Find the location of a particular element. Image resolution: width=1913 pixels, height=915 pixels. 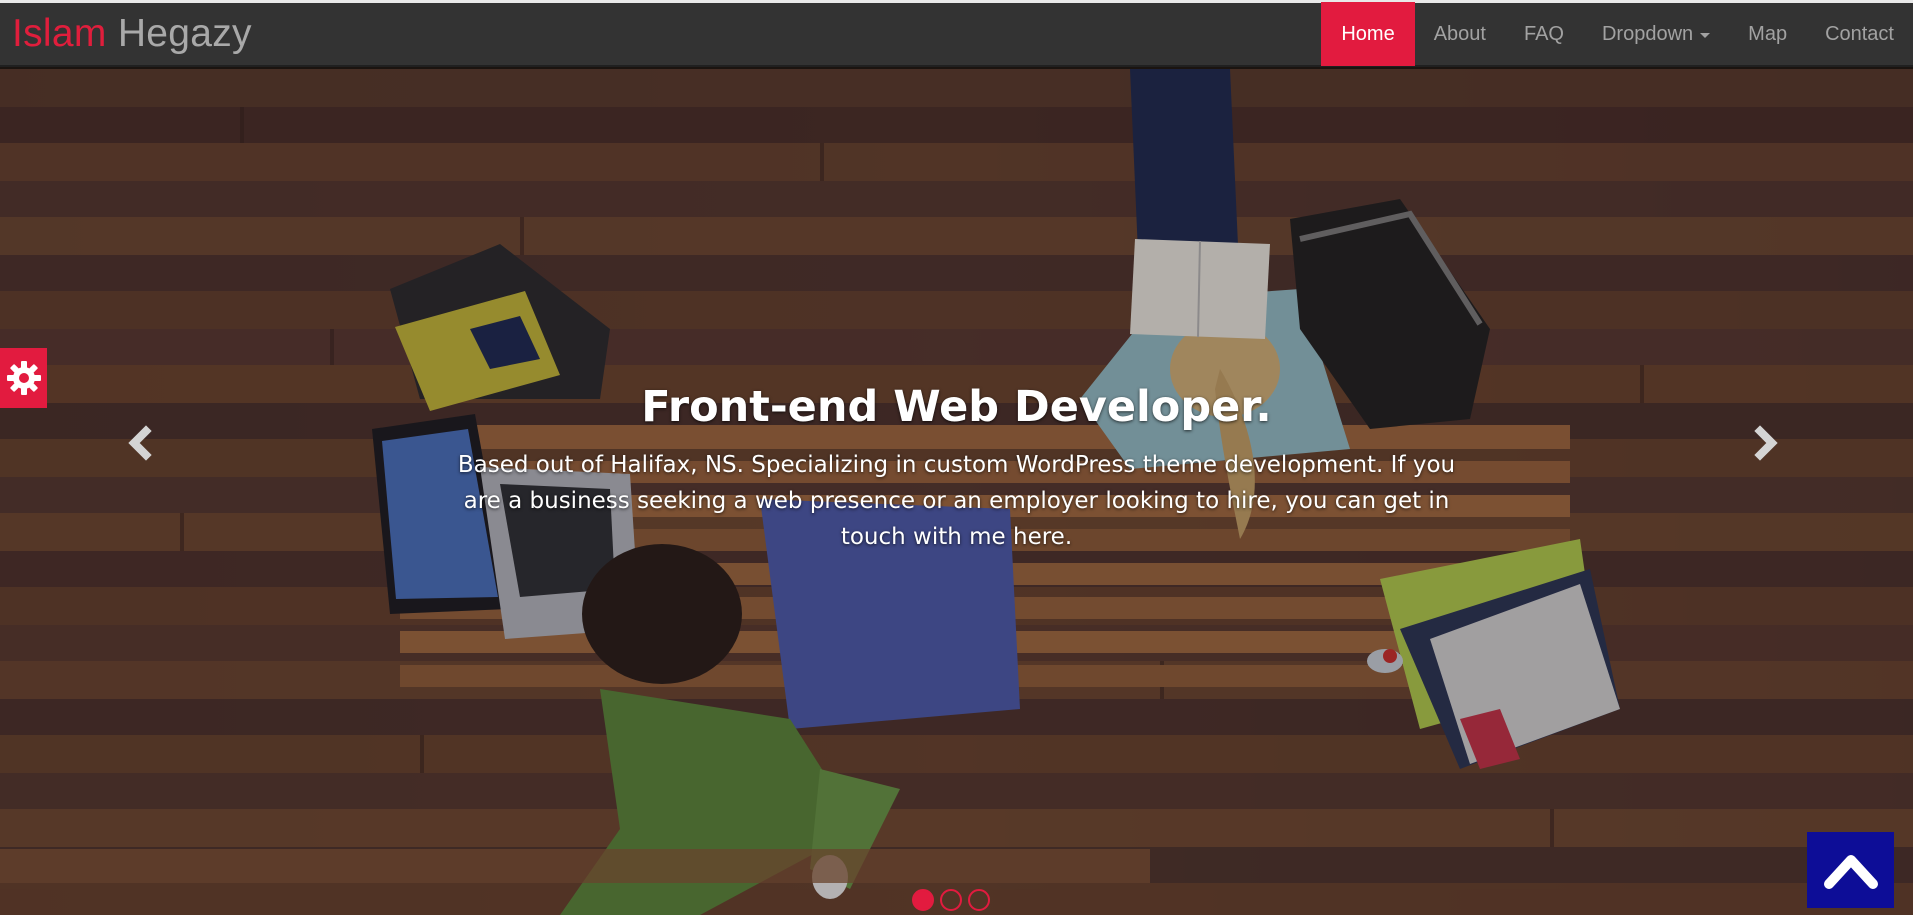

chevron-left-icon is located at coordinates (140, 443).